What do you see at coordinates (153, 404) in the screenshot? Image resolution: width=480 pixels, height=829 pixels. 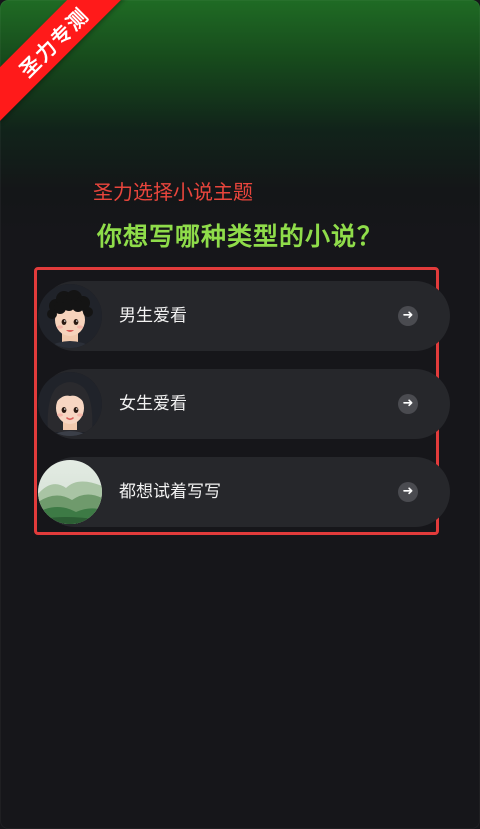 I see `option-label: 女生爱看` at bounding box center [153, 404].